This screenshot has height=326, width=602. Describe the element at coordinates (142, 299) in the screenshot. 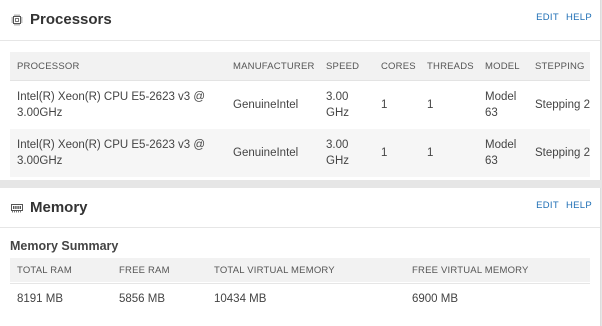

I see `free-ram-value: 5856 MB` at that location.